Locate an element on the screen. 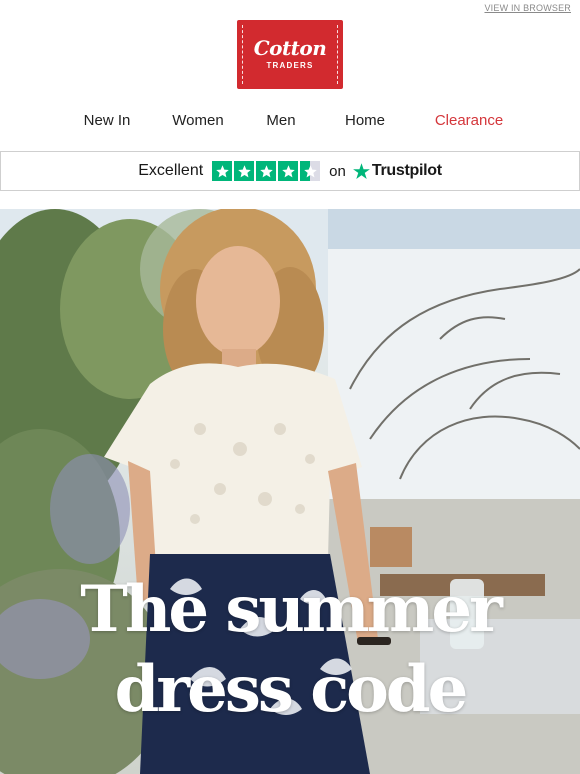  trustpilot-on-text: on is located at coordinates (337, 171).